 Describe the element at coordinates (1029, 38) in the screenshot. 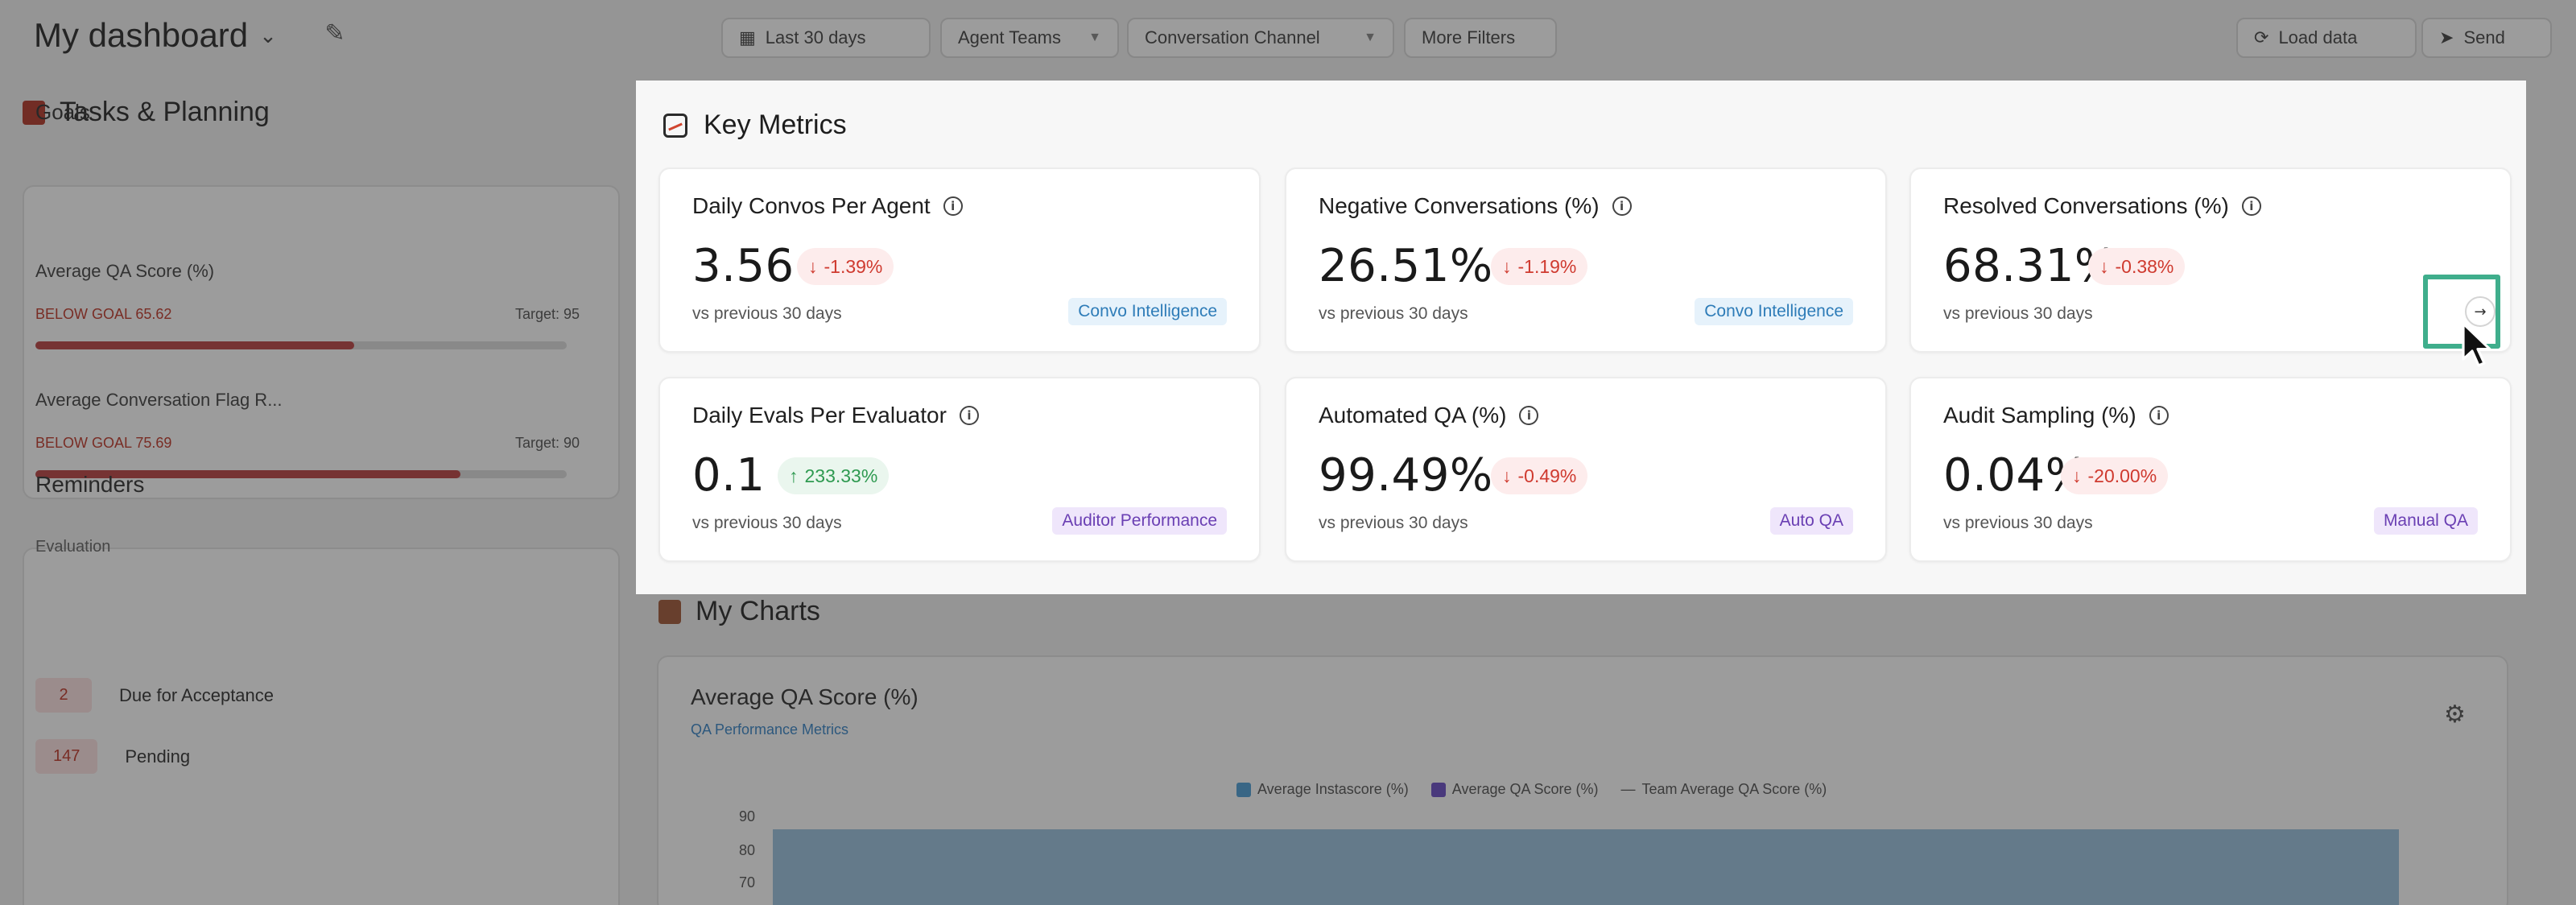

I see `agent-teams-filter: Agent Teams ▼` at that location.